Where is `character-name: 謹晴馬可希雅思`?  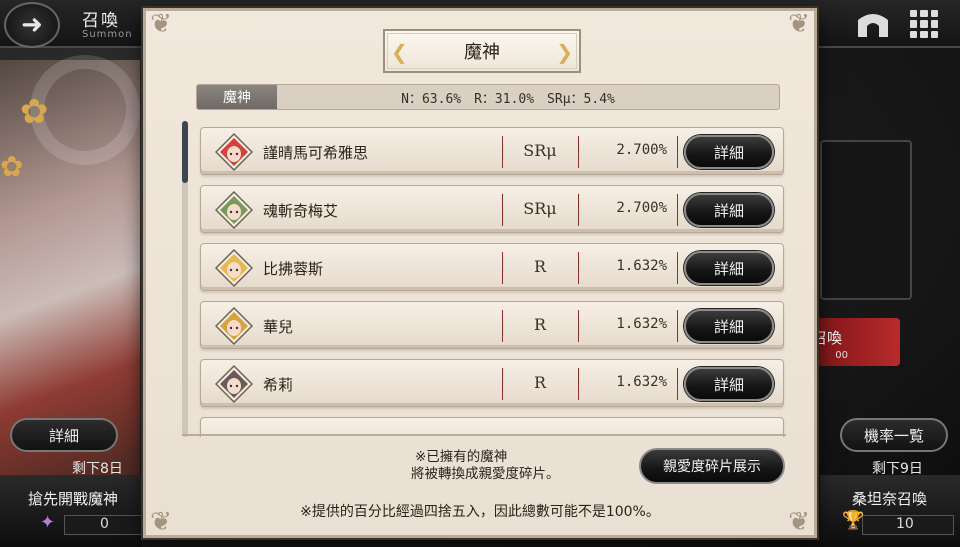
character-name: 謹晴馬可希雅思 is located at coordinates (316, 153).